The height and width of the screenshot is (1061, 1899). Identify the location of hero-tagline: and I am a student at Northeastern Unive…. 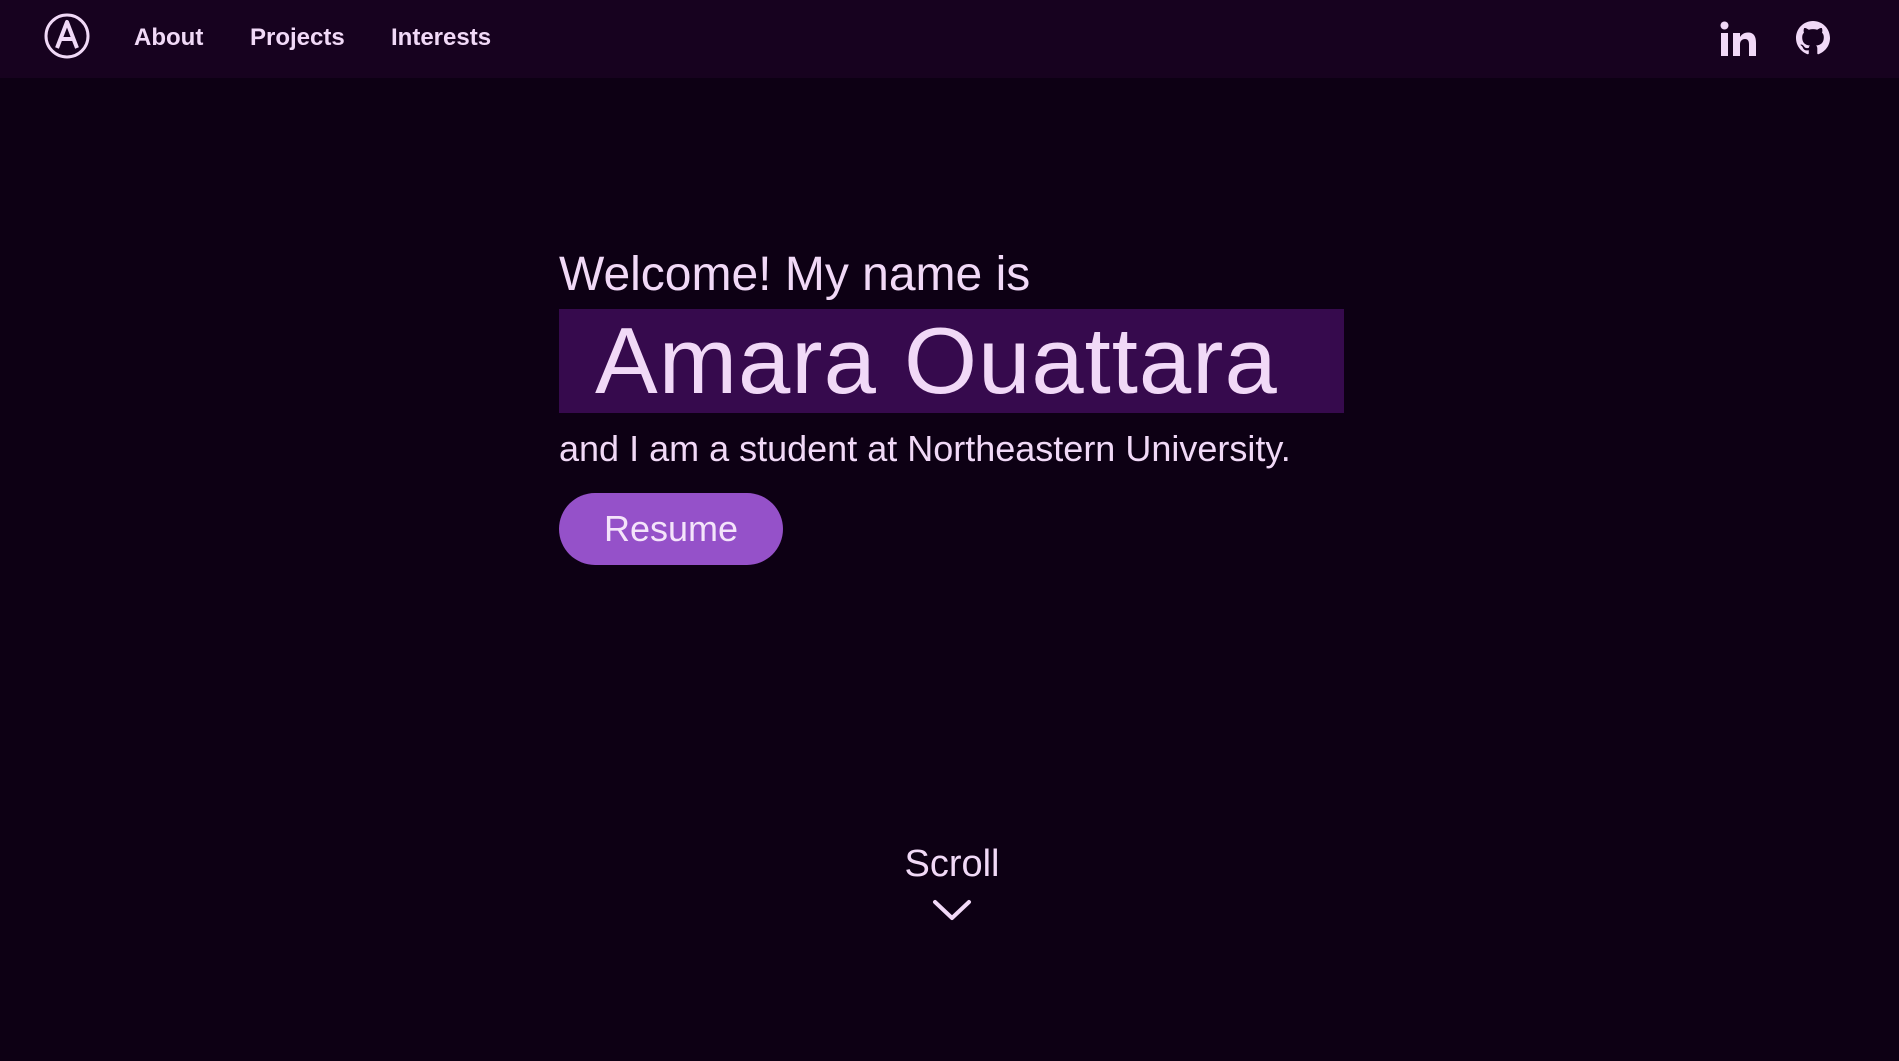
(925, 448).